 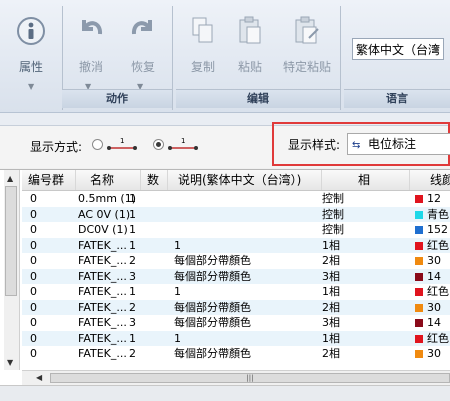 What do you see at coordinates (183, 145) in the screenshot?
I see `wire-icon: 1` at bounding box center [183, 145].